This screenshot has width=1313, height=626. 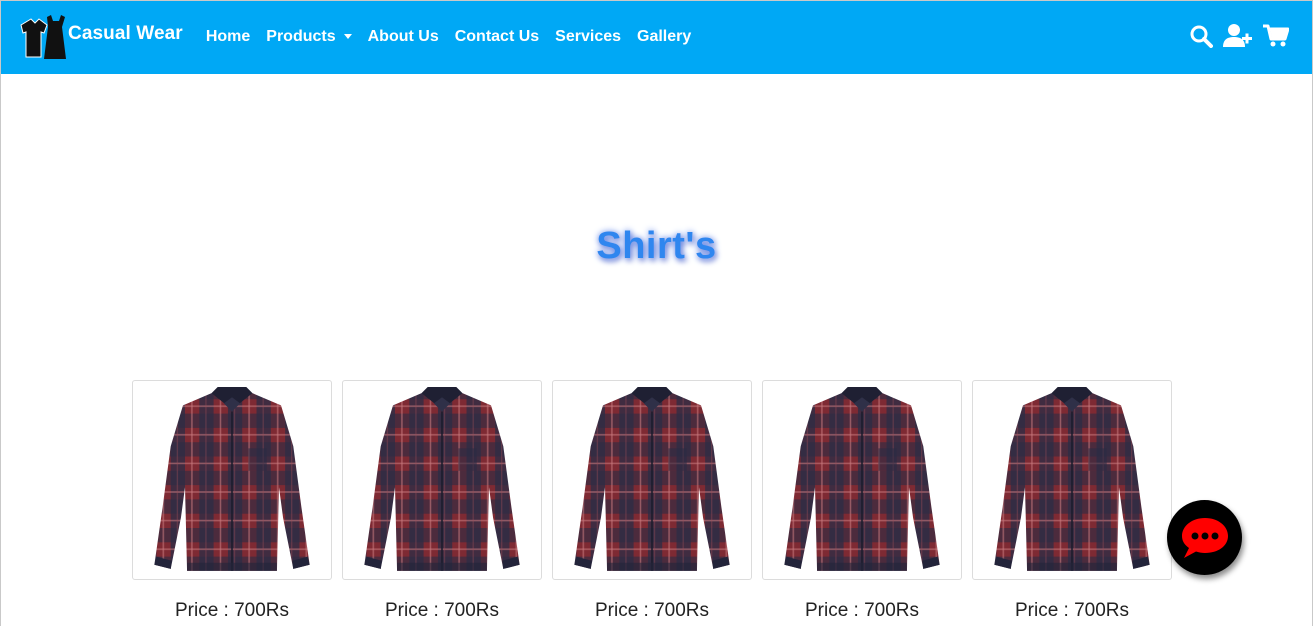 I want to click on chat-bubble-icon, so click(x=1204, y=537).